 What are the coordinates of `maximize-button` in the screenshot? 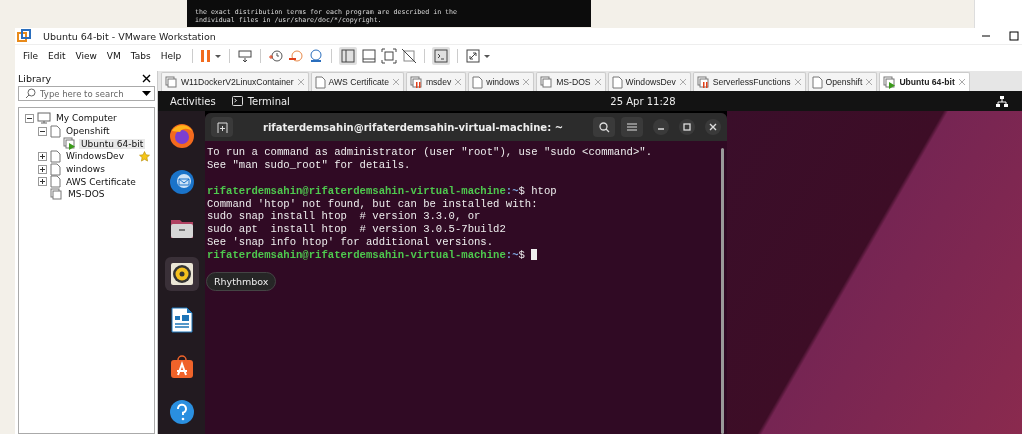 It's located at (687, 127).